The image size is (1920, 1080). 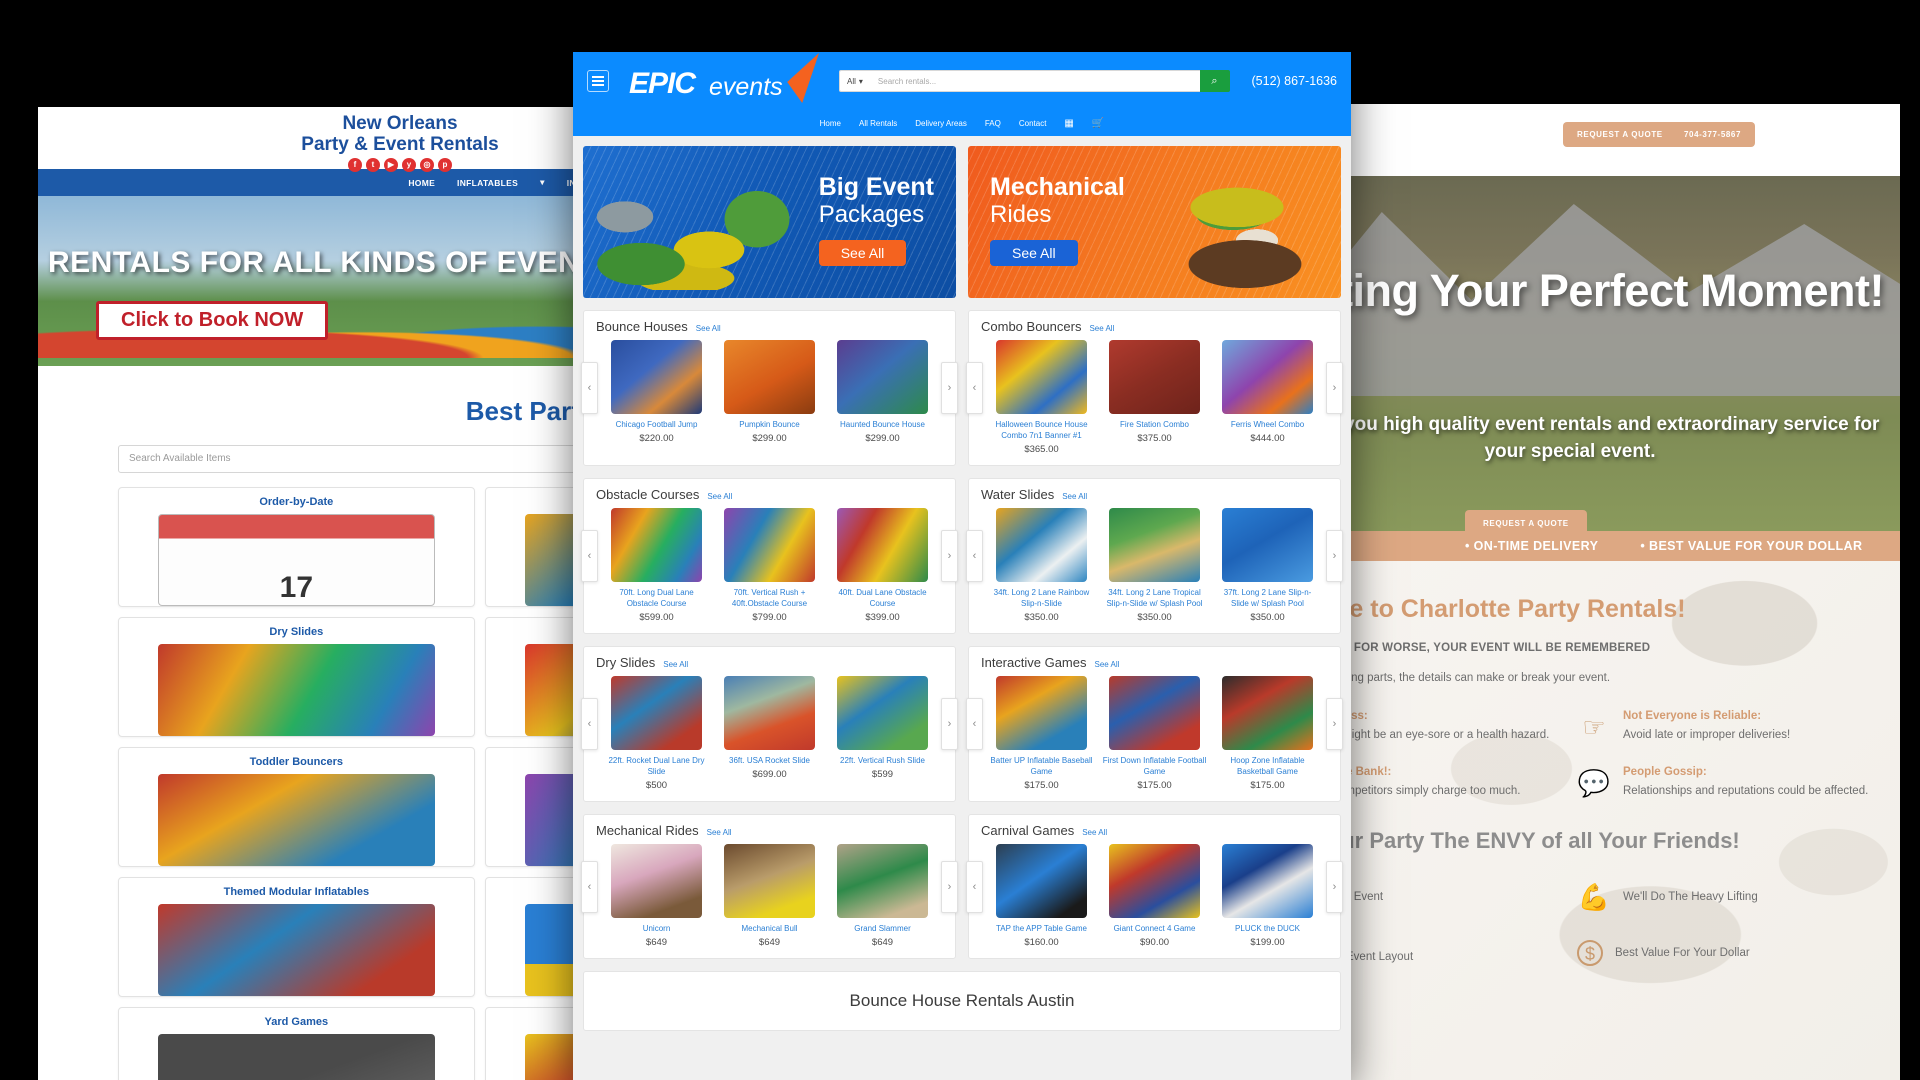 I want to click on nav-item-inflatables: INFLATABLES, so click(x=487, y=183).